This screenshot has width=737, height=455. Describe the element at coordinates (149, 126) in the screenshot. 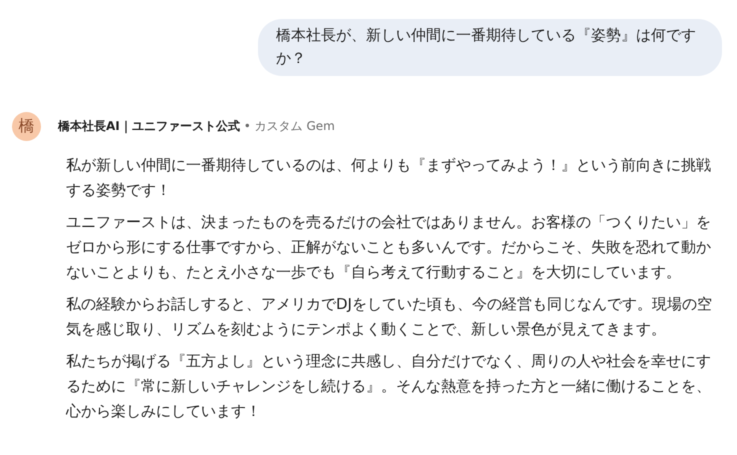

I see `gem-name: 橋本社長AI｜ユニファースト公式` at that location.